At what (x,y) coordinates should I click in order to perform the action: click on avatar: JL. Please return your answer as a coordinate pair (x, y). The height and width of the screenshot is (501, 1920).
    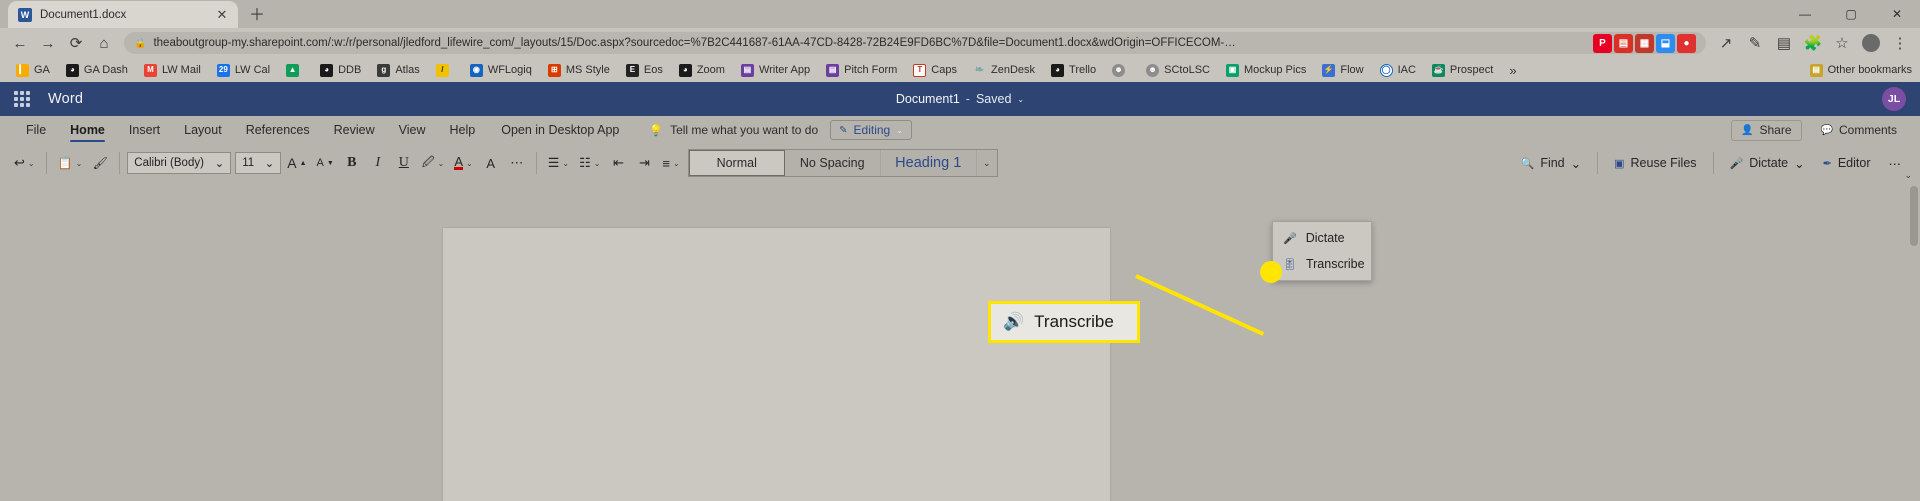
    Looking at the image, I should click on (1894, 99).